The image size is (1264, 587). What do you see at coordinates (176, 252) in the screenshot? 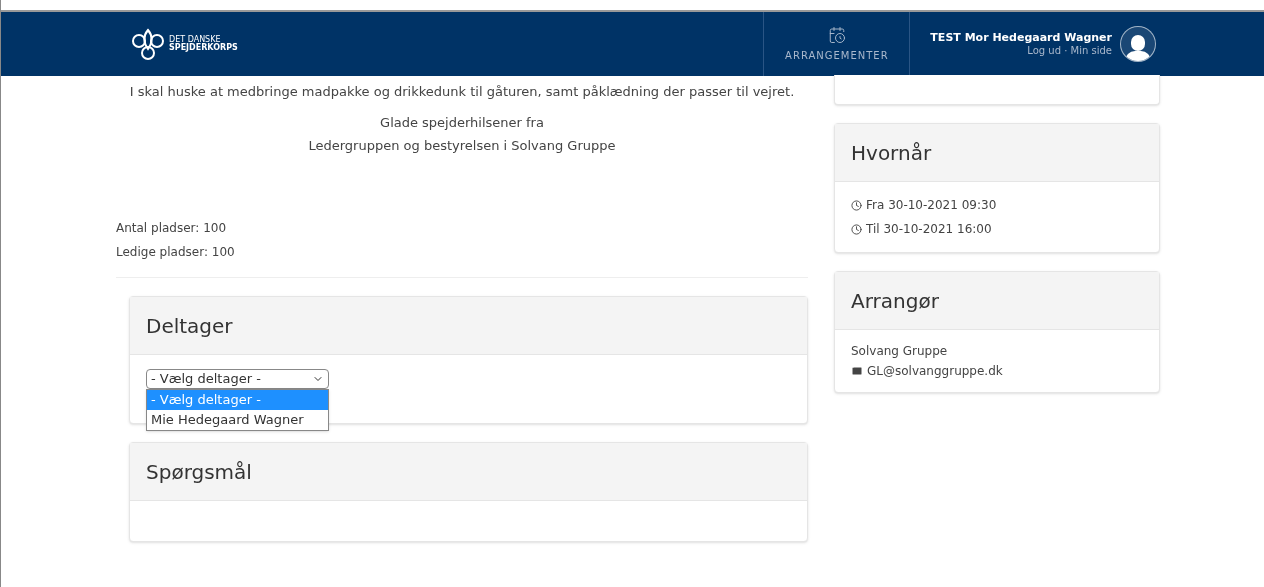
I see `seats-text: Ledige pladser: 100` at bounding box center [176, 252].